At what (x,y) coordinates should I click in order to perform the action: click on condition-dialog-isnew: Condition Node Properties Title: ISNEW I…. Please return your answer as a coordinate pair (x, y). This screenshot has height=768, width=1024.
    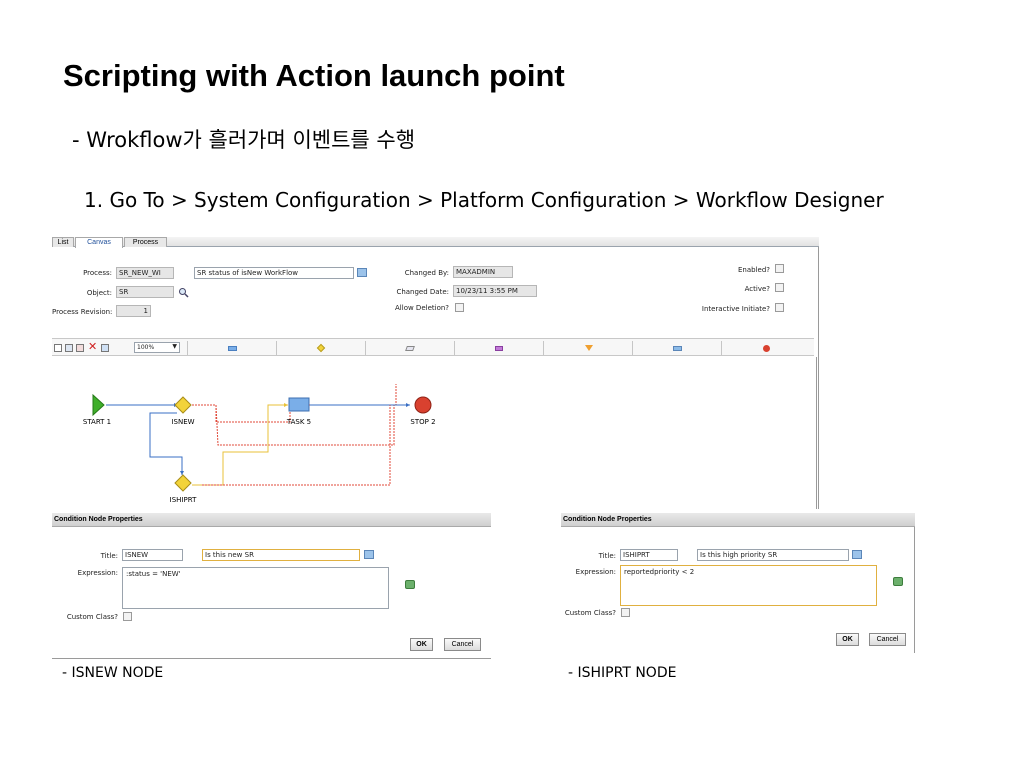
    Looking at the image, I should click on (271, 586).